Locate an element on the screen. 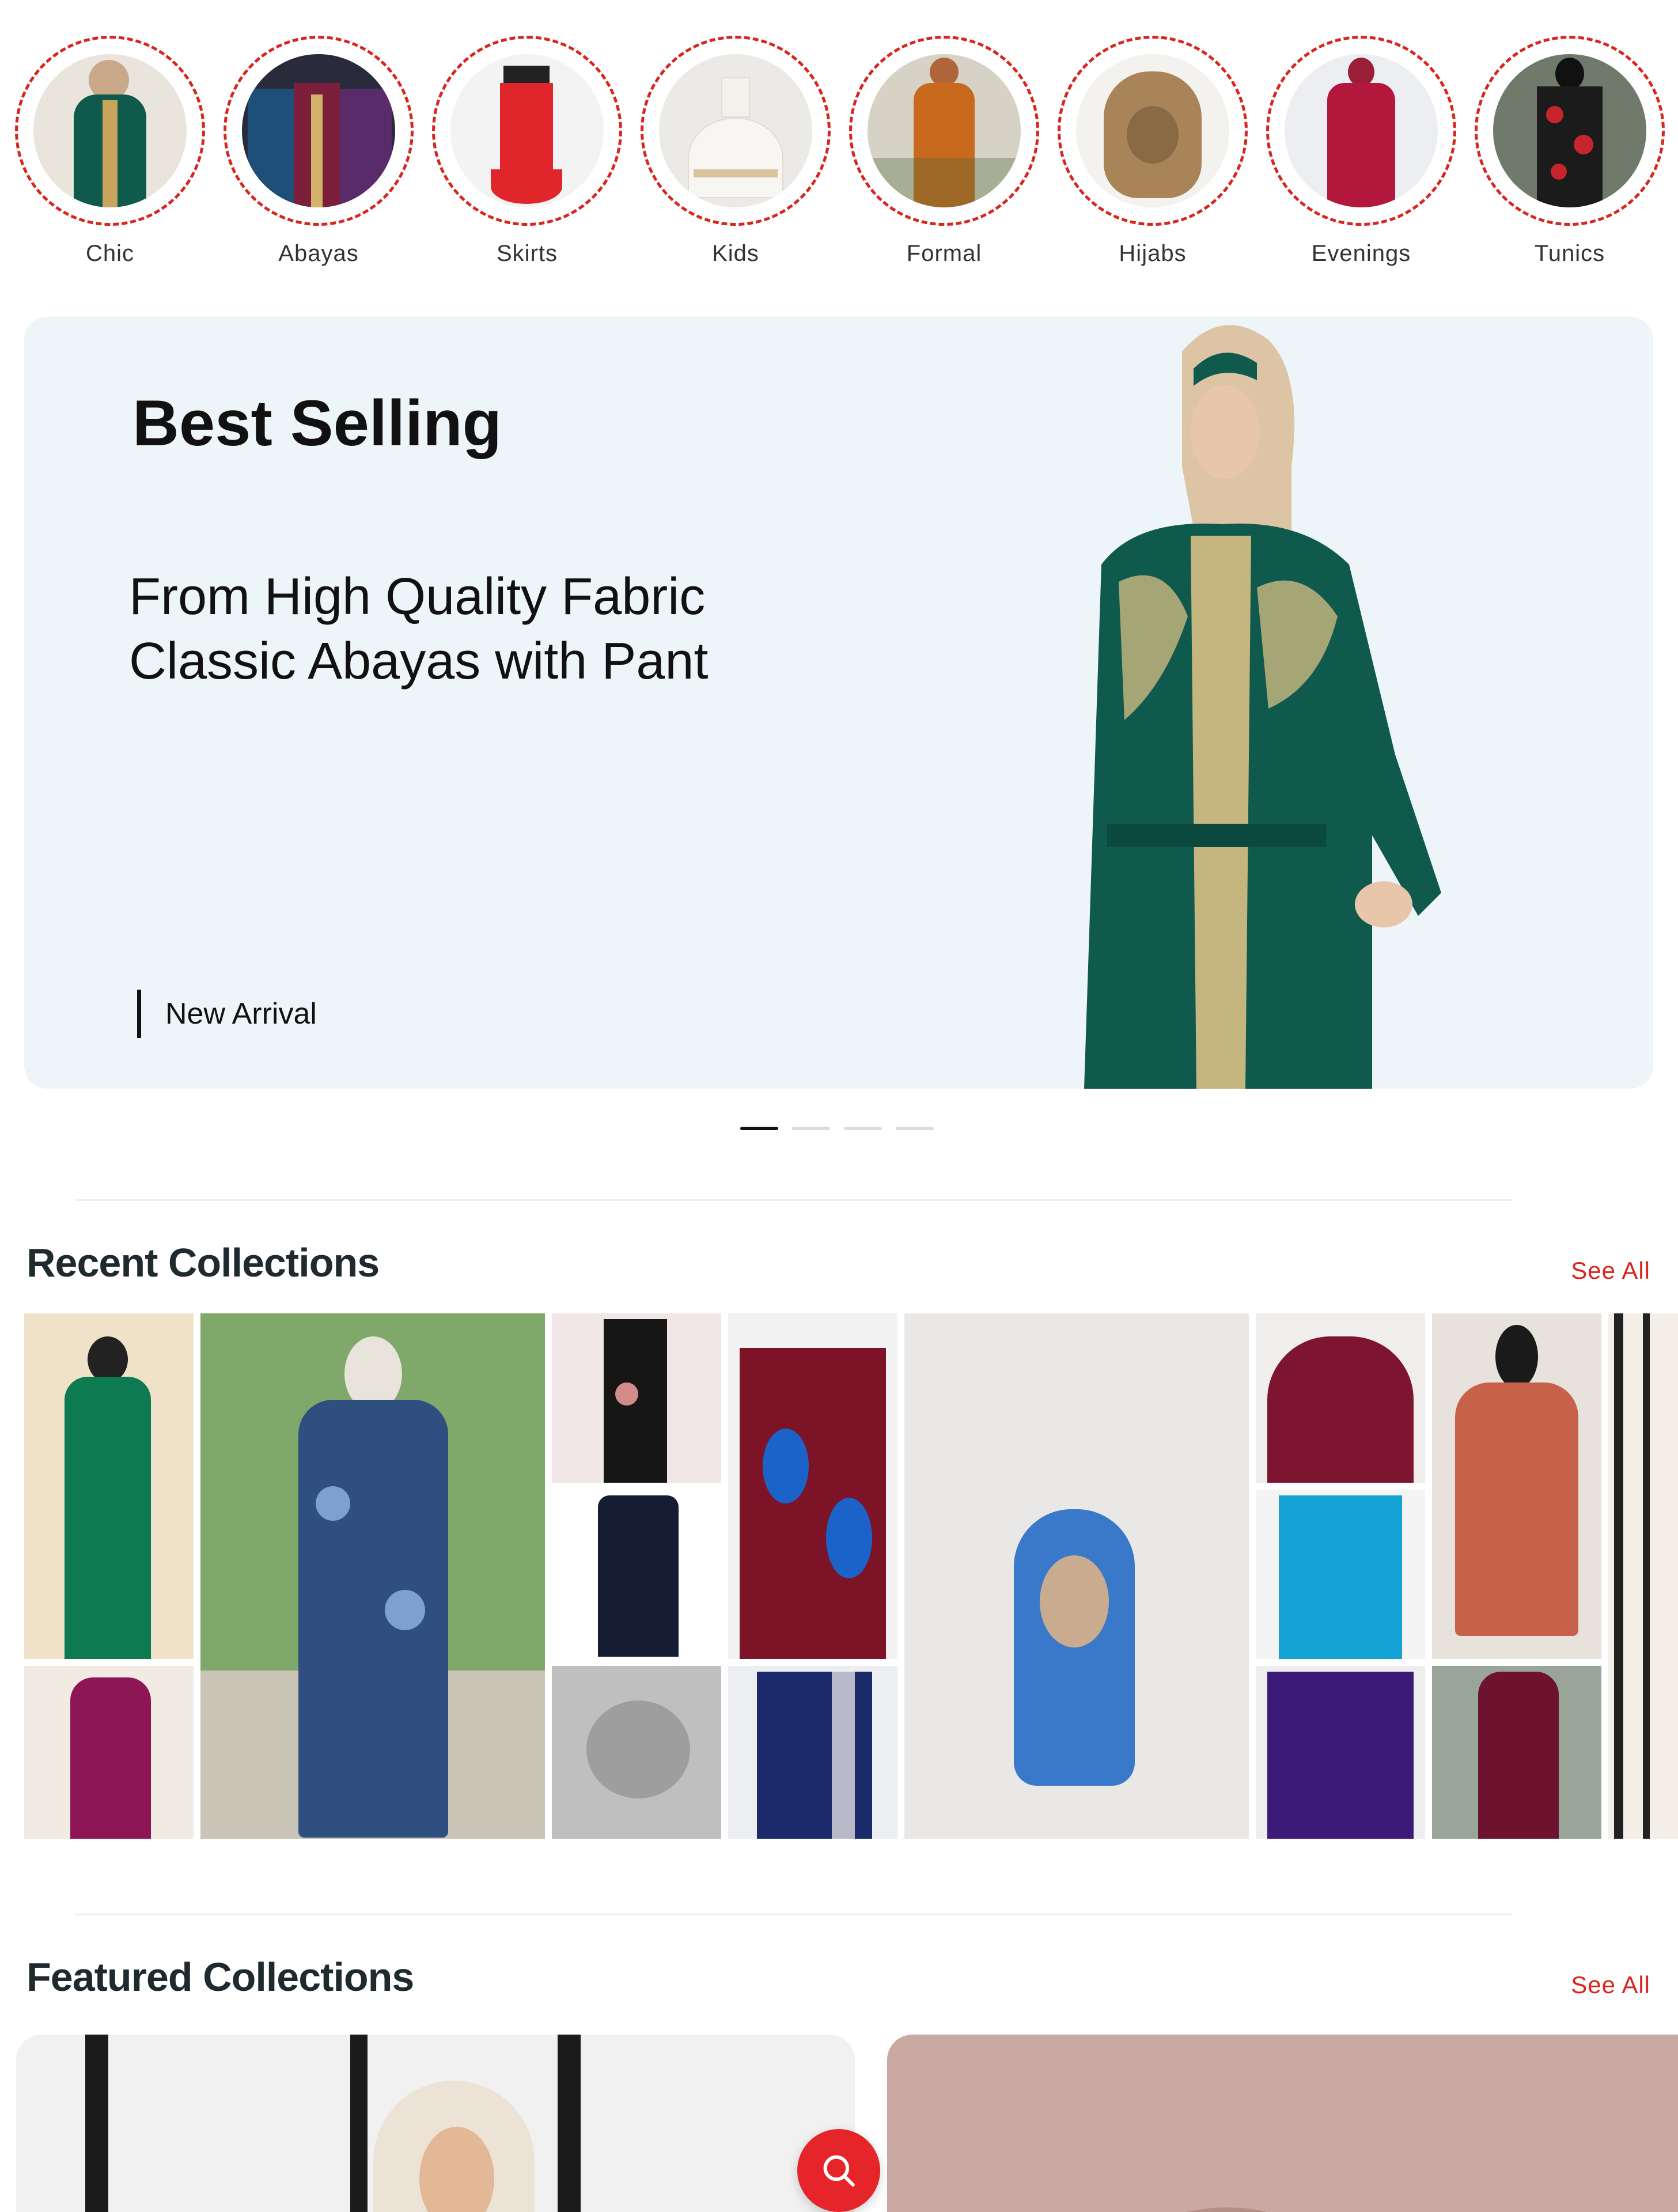  search-button is located at coordinates (838, 2170).